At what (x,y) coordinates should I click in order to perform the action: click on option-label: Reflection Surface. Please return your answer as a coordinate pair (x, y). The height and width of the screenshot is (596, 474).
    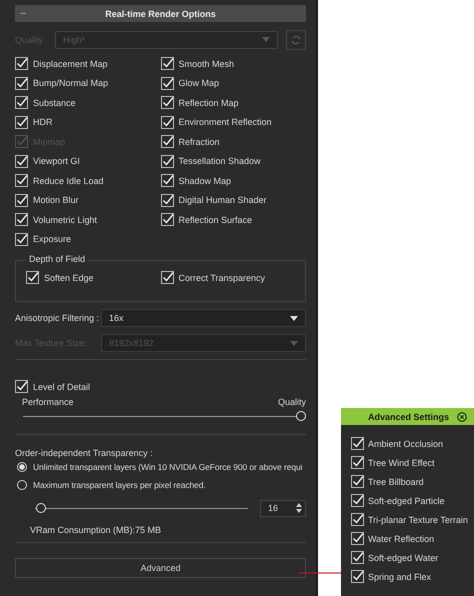
    Looking at the image, I should click on (215, 219).